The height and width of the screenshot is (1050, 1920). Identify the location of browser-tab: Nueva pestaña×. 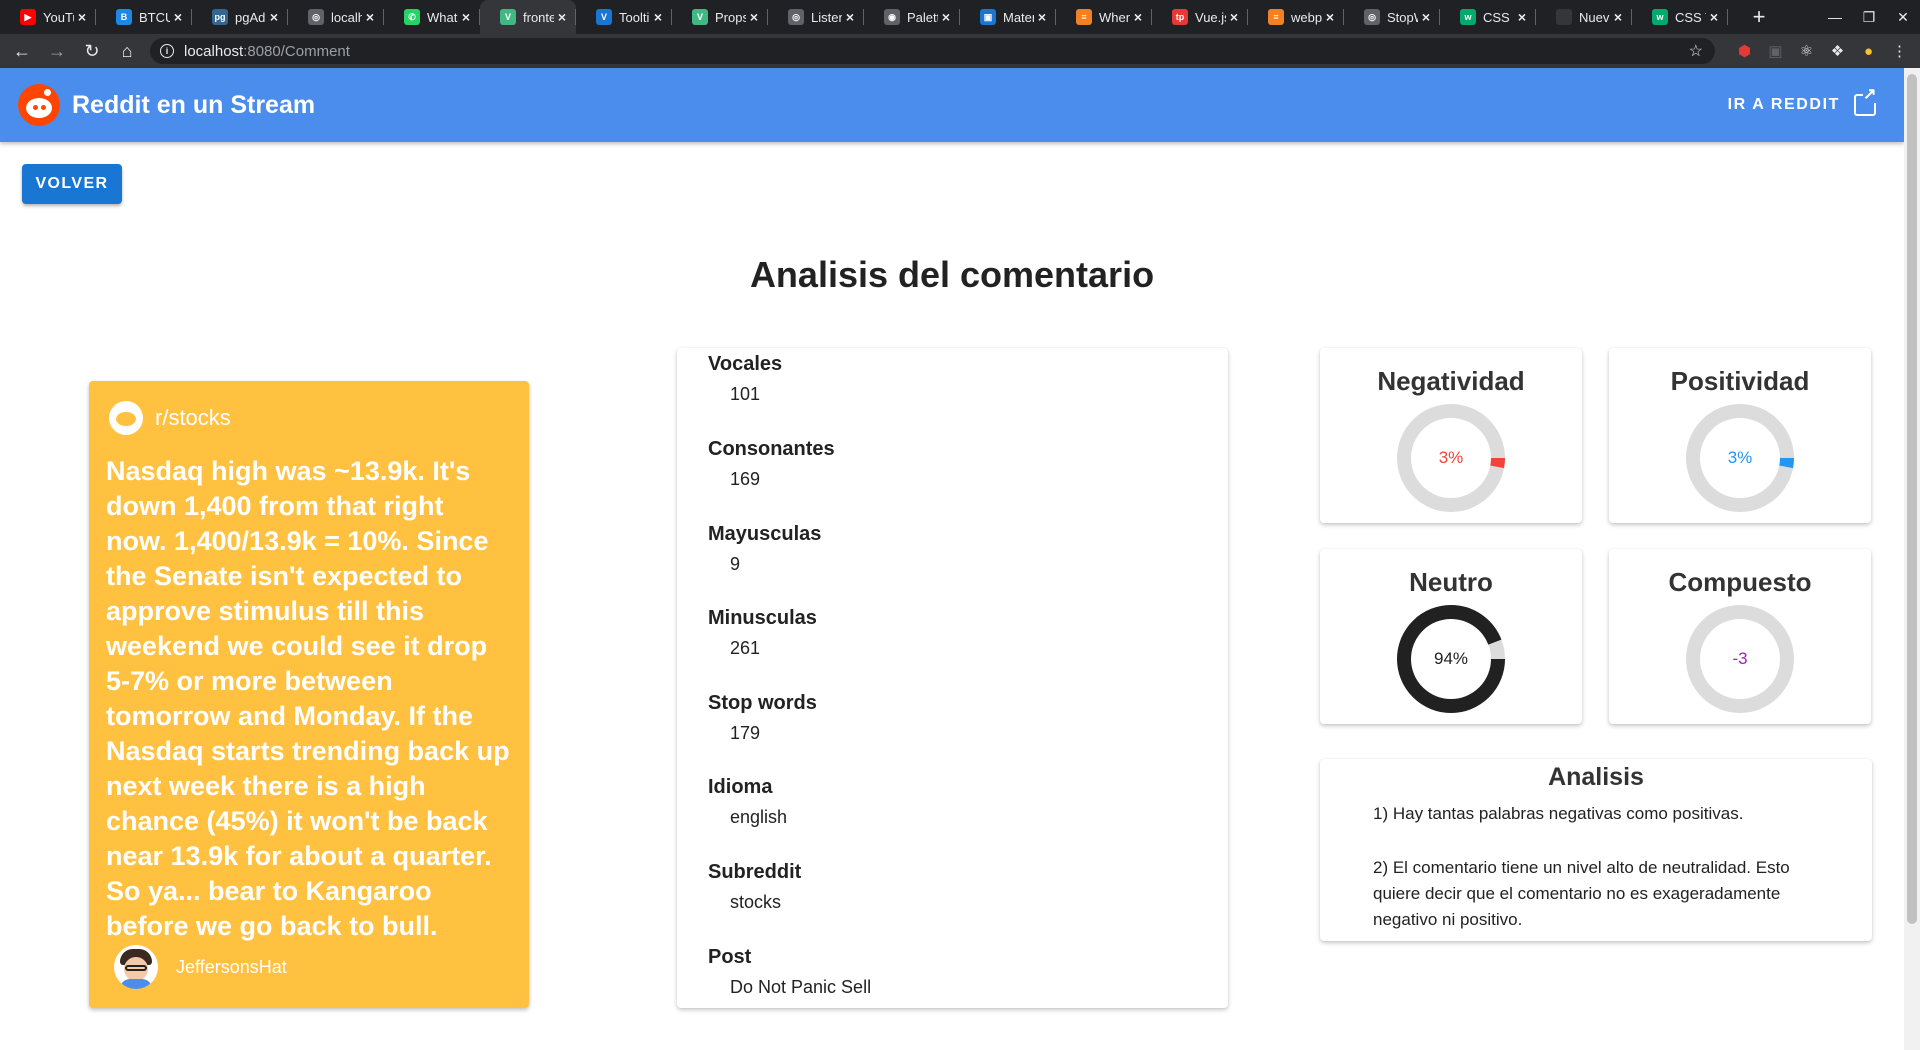
(1584, 17).